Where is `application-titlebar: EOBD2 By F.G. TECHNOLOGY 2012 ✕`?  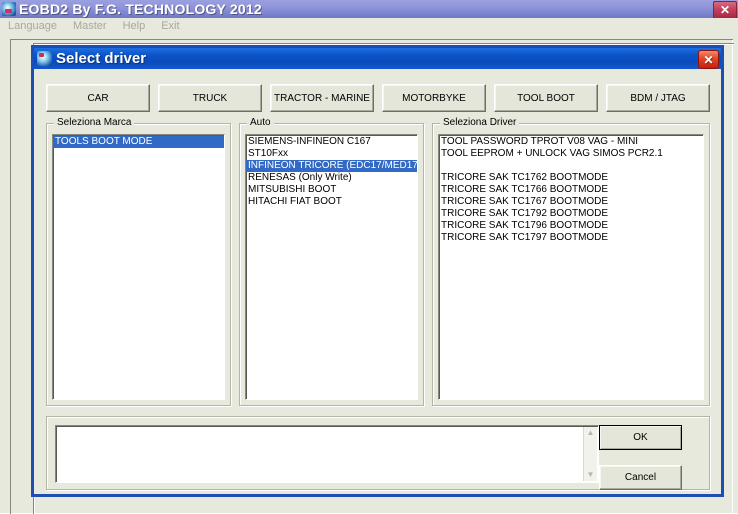 application-titlebar: EOBD2 By F.G. TECHNOLOGY 2012 ✕ is located at coordinates (369, 9).